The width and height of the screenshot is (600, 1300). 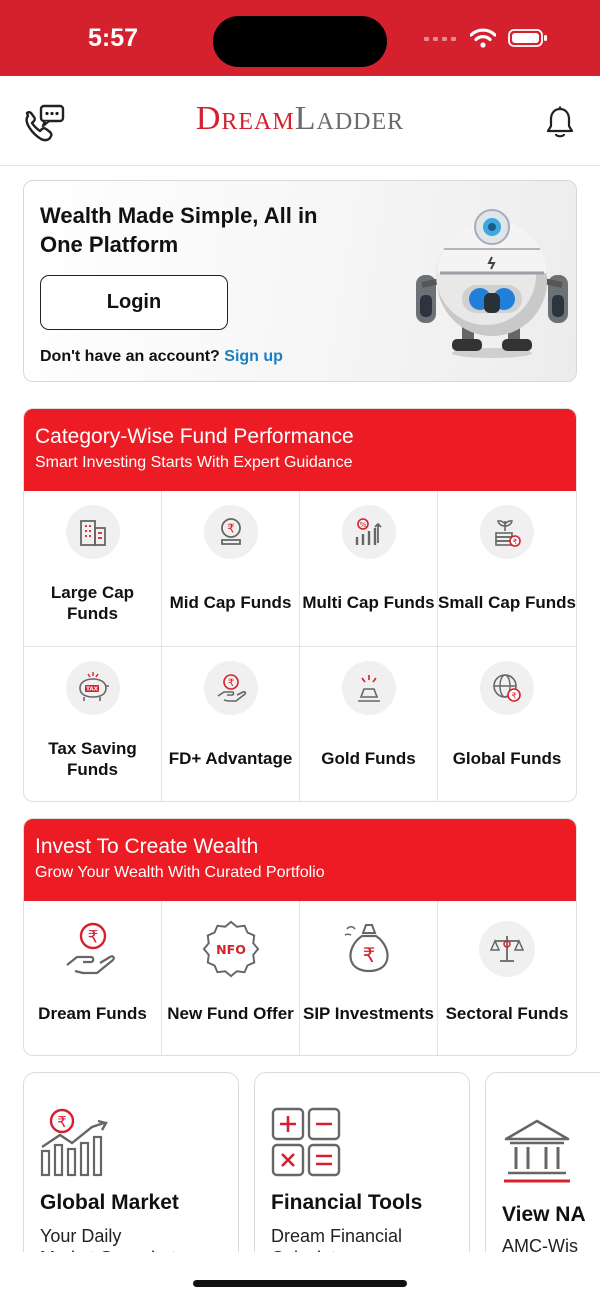 I want to click on category-item-label: Multi Cap Funds, so click(x=368, y=602).